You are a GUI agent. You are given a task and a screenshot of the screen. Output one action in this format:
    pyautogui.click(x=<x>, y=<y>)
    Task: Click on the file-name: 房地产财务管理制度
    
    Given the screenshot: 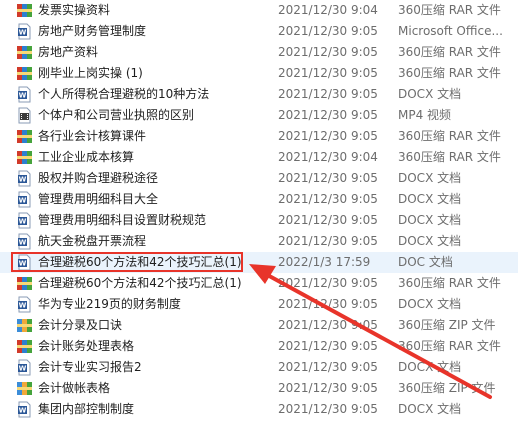 What is the action you would take?
    pyautogui.click(x=92, y=31)
    